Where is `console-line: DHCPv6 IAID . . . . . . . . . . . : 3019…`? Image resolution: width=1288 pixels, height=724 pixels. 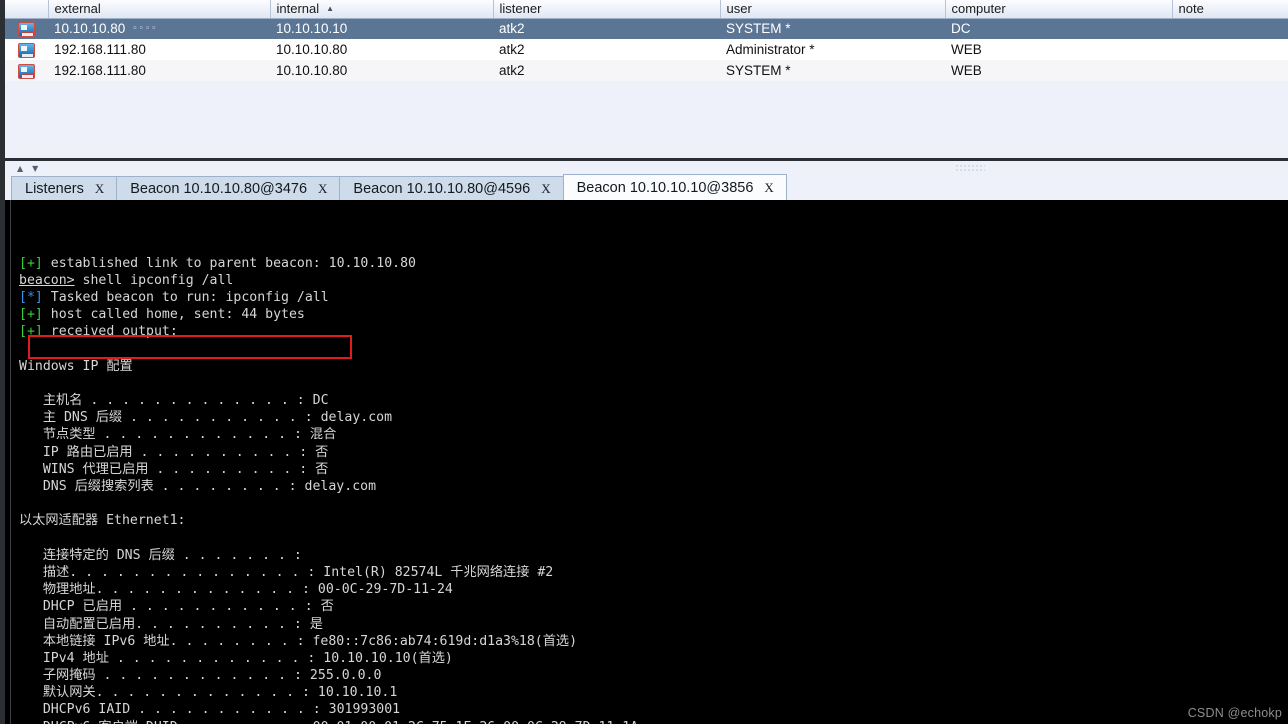
console-line: DHCPv6 IAID . . . . . . . . . . . : 3019… is located at coordinates (653, 709).